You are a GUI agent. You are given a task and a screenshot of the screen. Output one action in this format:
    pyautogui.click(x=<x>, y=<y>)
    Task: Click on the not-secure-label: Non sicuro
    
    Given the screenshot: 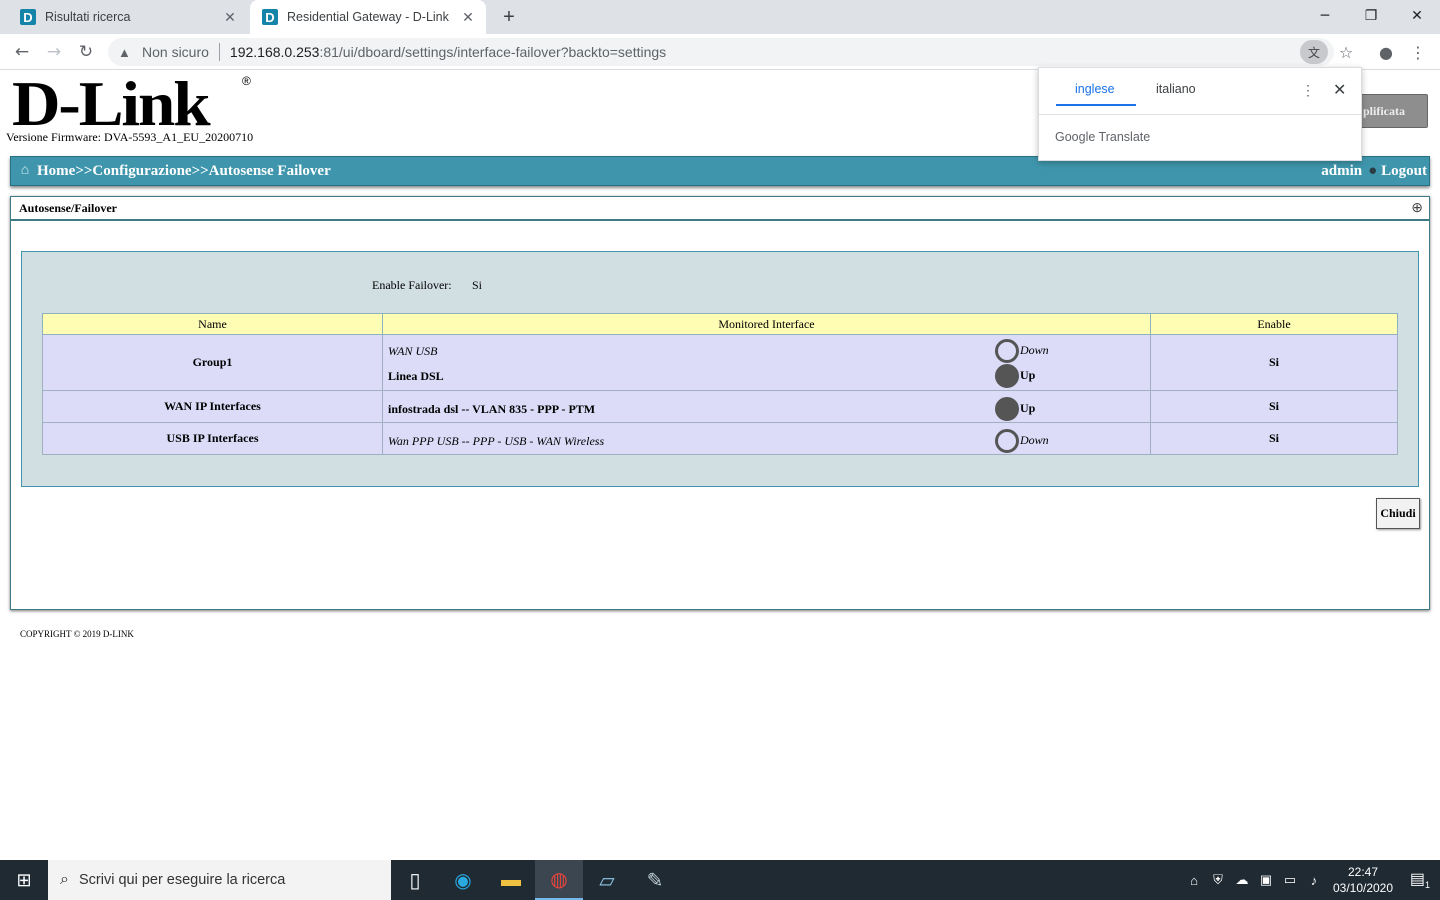 What is the action you would take?
    pyautogui.click(x=175, y=52)
    